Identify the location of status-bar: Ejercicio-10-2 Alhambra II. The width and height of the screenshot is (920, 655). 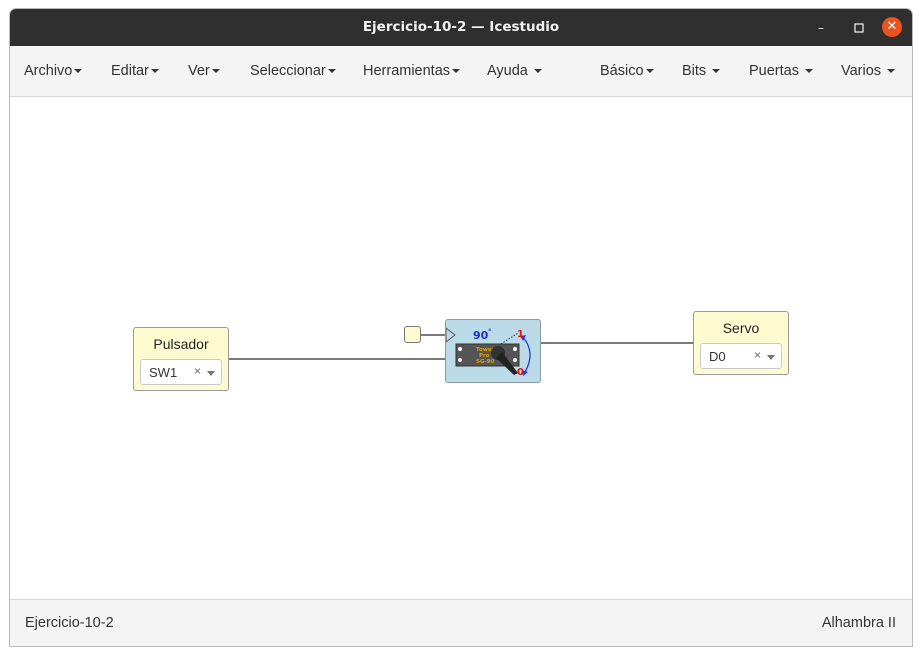
(461, 622).